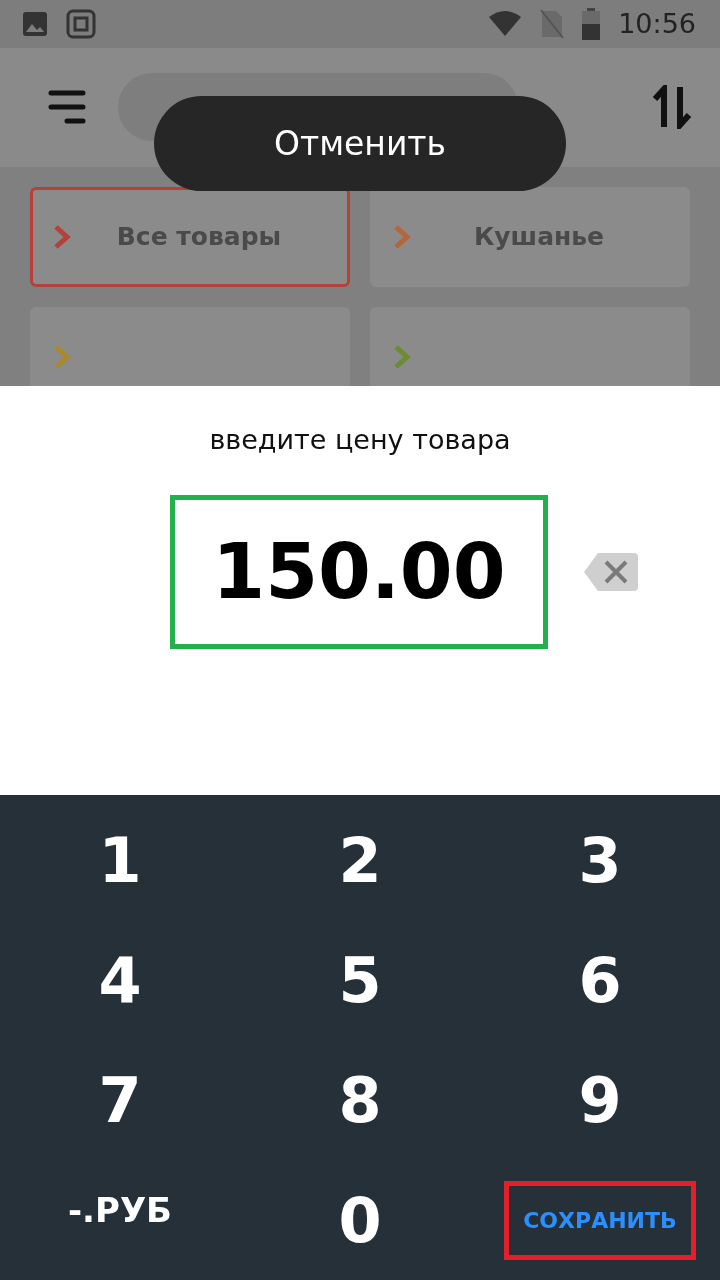 This screenshot has height=1280, width=720. I want to click on wifi-icon, so click(505, 23).